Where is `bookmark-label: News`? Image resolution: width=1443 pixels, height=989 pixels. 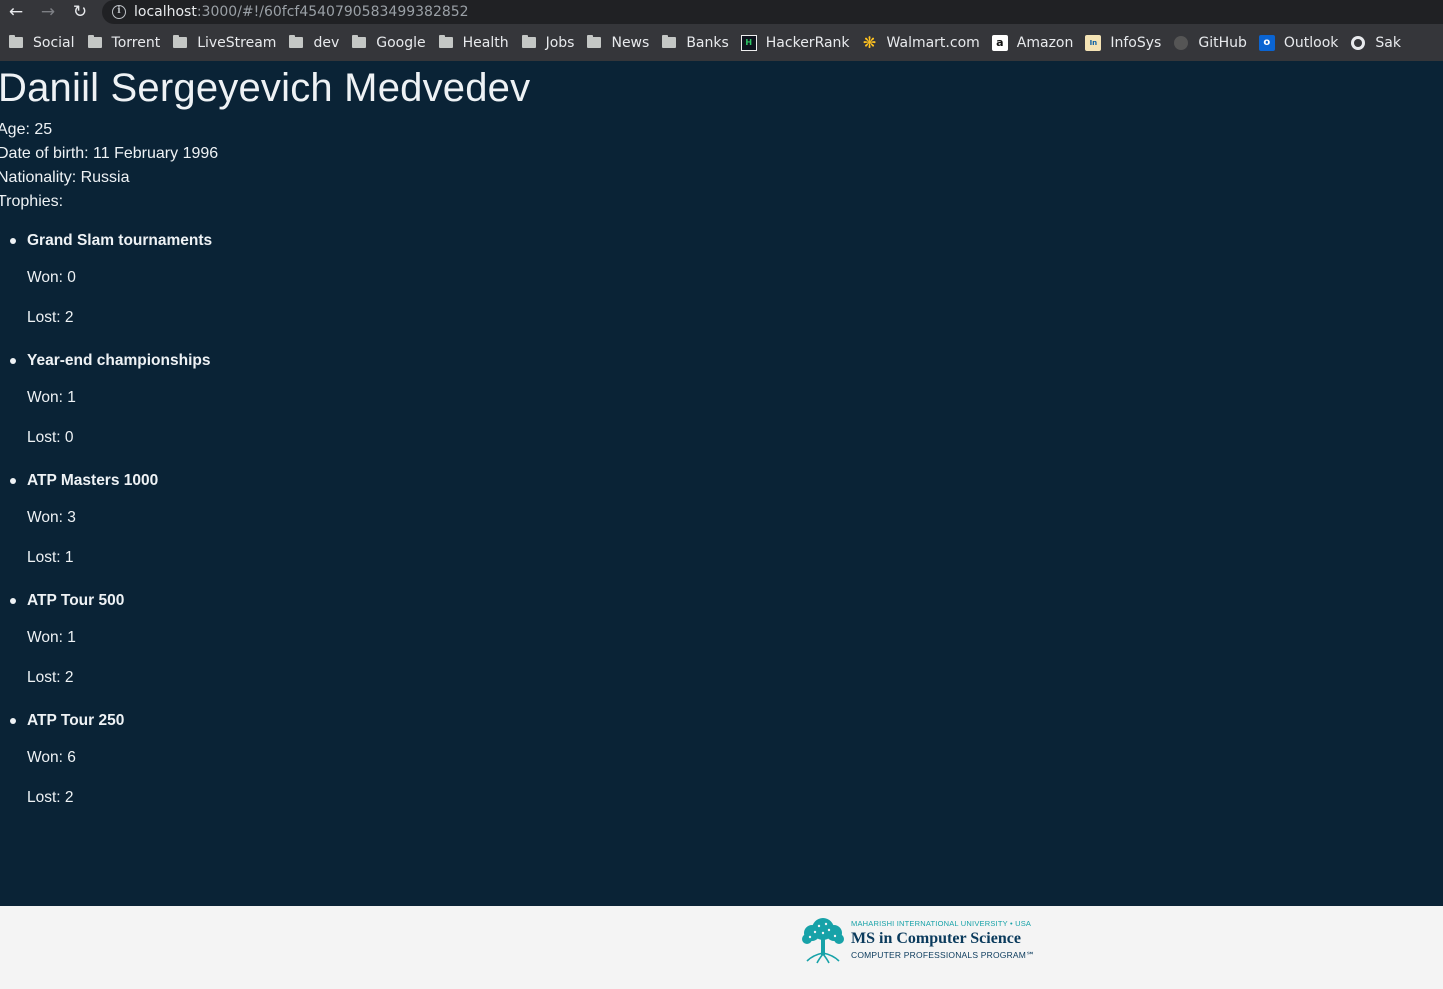
bookmark-label: News is located at coordinates (630, 42).